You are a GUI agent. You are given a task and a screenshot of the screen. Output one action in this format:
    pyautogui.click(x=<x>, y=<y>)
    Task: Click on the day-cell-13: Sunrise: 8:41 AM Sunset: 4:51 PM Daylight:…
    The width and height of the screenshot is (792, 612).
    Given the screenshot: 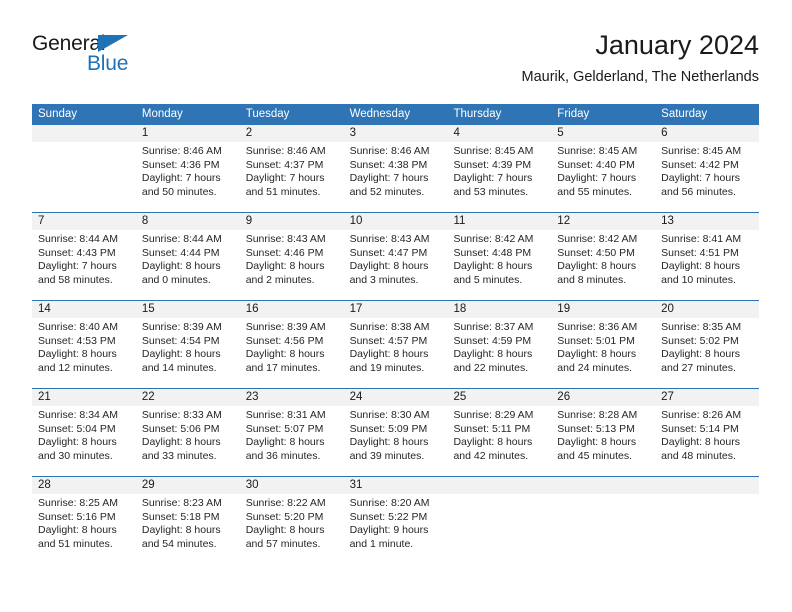 What is the action you would take?
    pyautogui.click(x=707, y=265)
    